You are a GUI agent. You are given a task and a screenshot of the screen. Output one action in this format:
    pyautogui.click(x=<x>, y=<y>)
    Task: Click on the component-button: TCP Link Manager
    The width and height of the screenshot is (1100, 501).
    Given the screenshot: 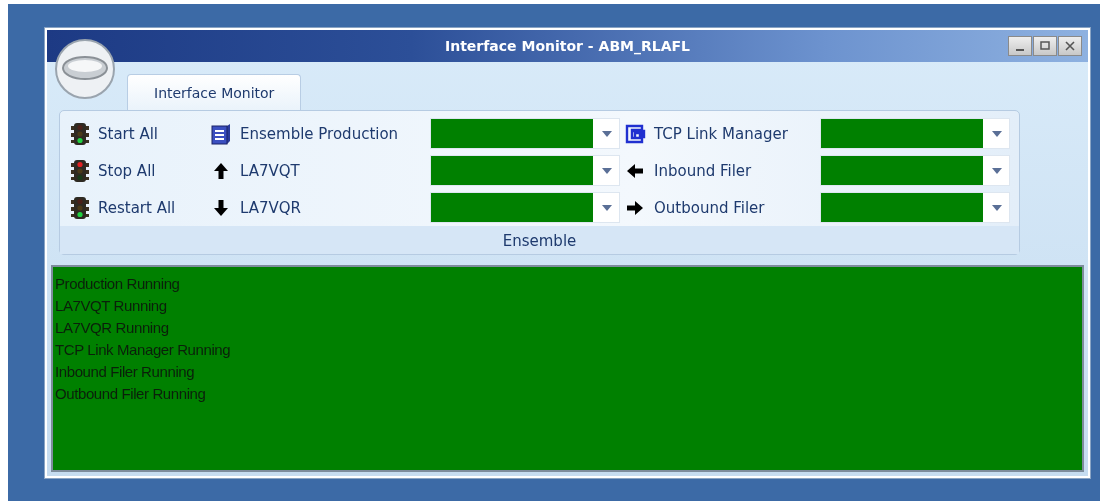 What is the action you would take?
    pyautogui.click(x=720, y=133)
    